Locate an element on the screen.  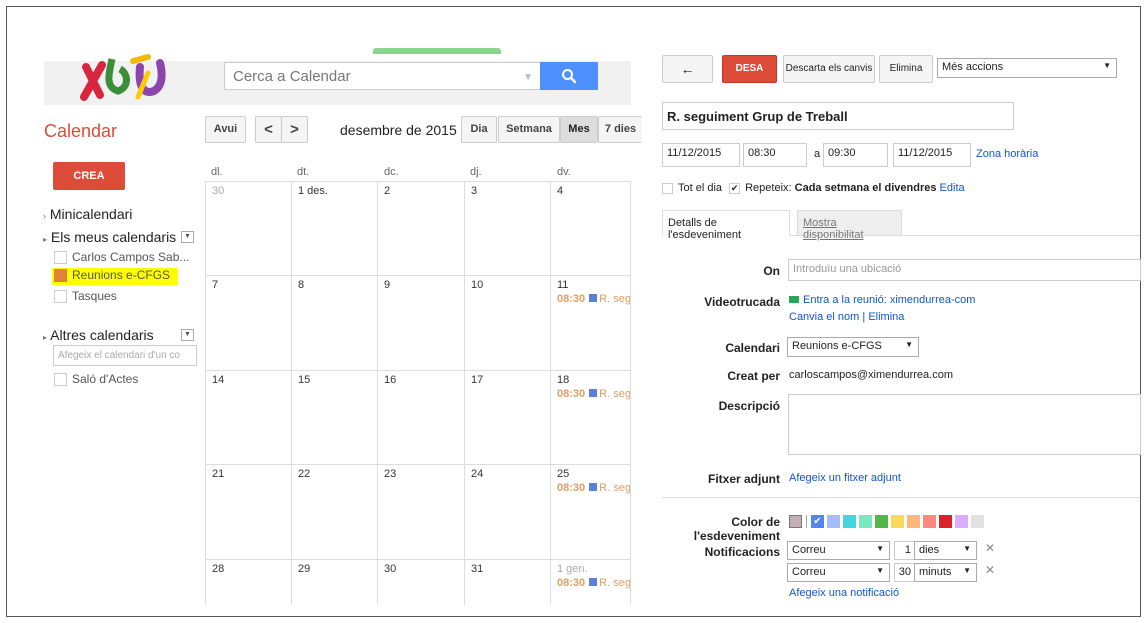
my-calendars-menu-icon: ▼ is located at coordinates (187, 237).